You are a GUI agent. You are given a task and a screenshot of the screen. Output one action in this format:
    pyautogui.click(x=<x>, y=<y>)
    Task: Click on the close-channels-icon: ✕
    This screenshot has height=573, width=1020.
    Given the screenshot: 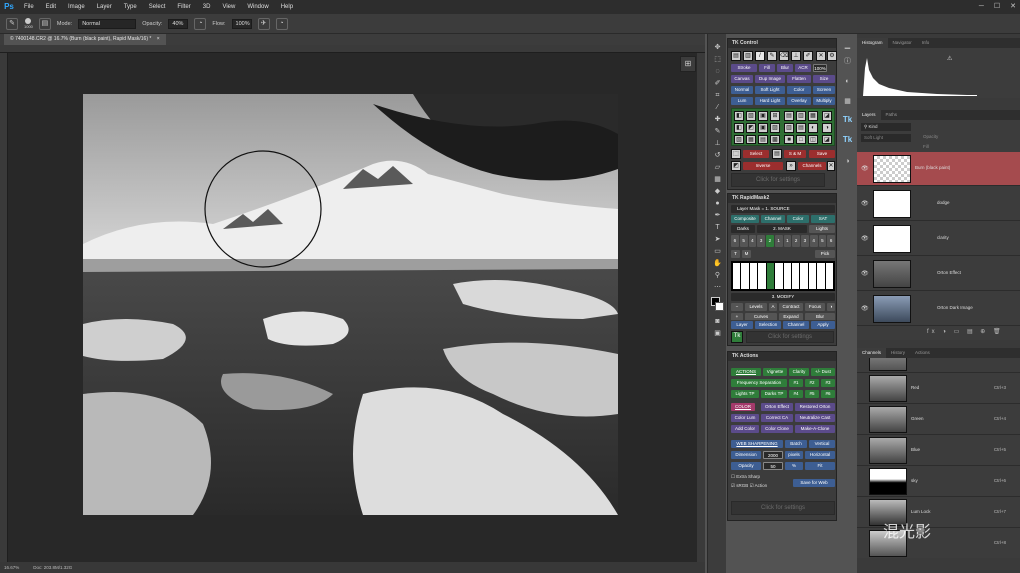 What is the action you would take?
    pyautogui.click(x=831, y=166)
    